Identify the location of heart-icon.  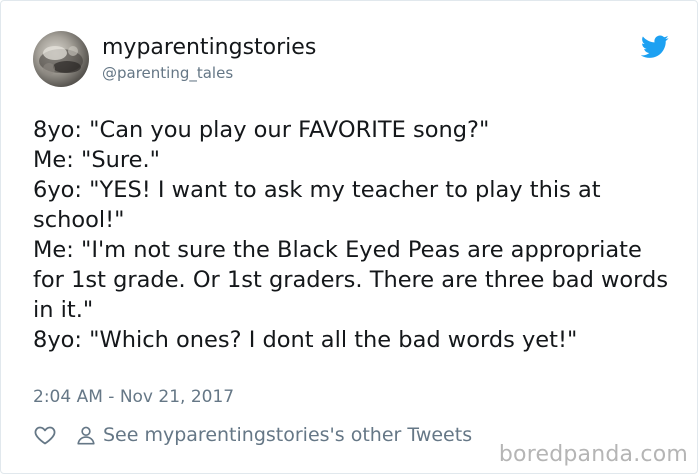
(45, 435).